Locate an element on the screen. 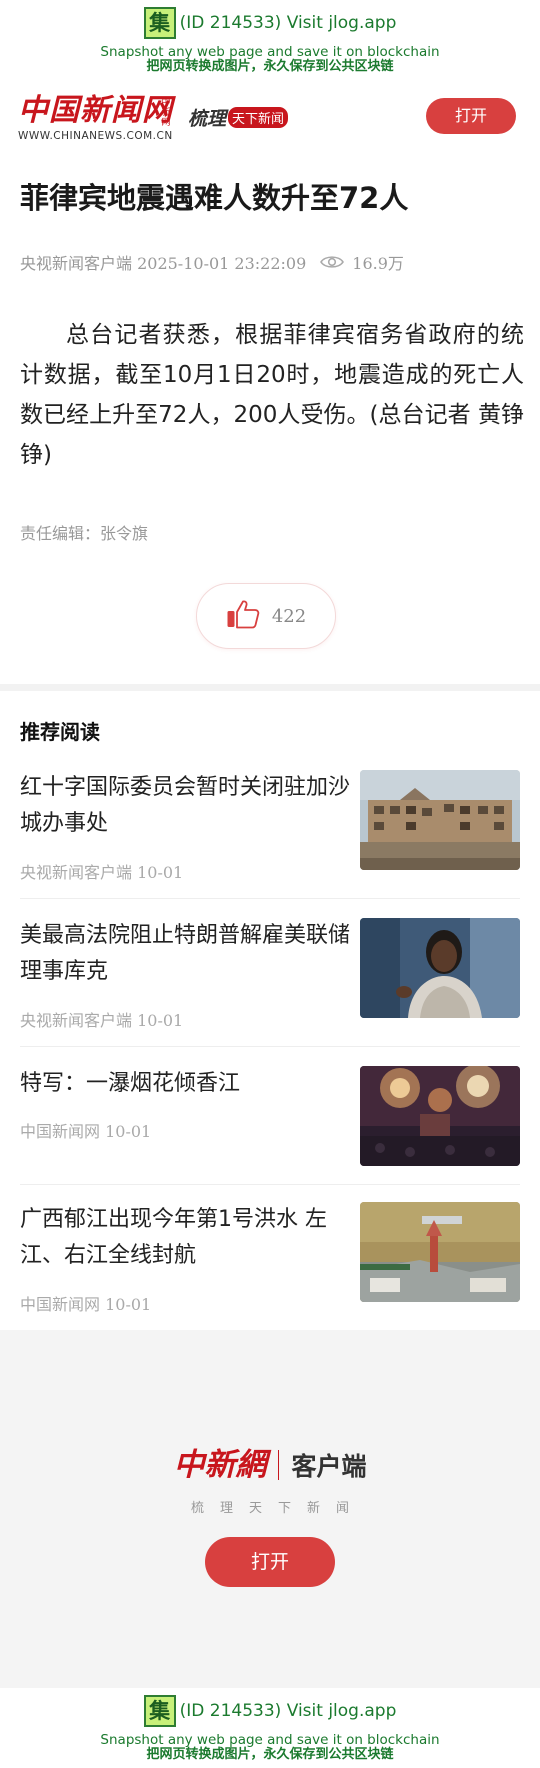 This screenshot has height=1768, width=540. article-title: 菲律宾地震遇难人数升至72人 is located at coordinates (214, 198).